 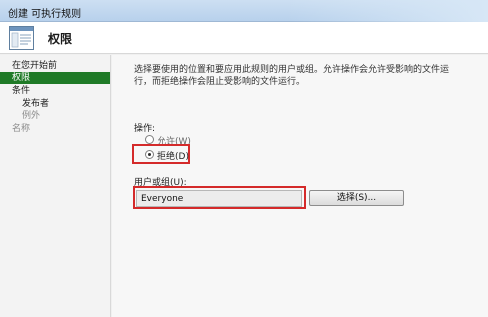 What do you see at coordinates (244, 11) in the screenshot?
I see `title-bar: 创建 可执行规则` at bounding box center [244, 11].